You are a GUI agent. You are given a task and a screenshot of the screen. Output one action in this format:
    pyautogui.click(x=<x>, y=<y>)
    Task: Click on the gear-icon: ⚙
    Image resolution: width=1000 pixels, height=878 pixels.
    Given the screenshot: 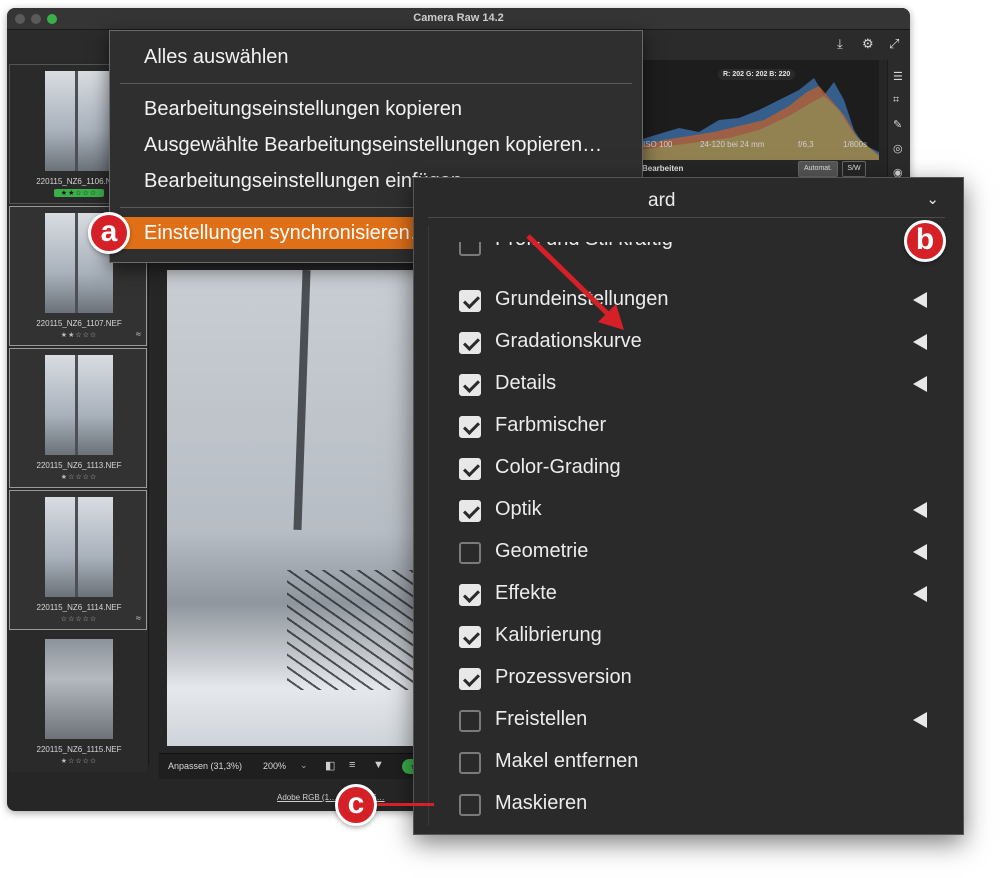 What is the action you would take?
    pyautogui.click(x=868, y=44)
    